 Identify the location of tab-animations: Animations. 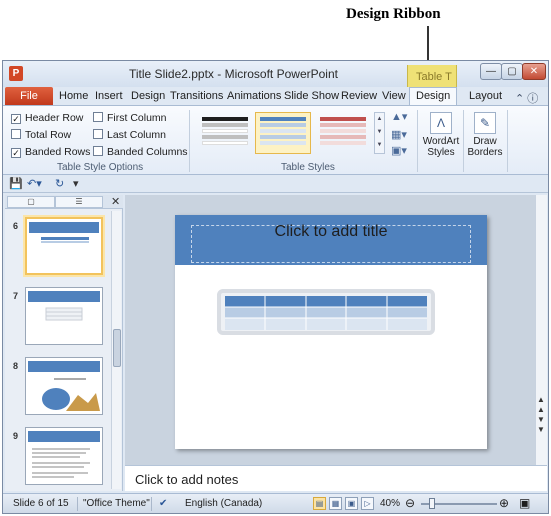
(254, 96).